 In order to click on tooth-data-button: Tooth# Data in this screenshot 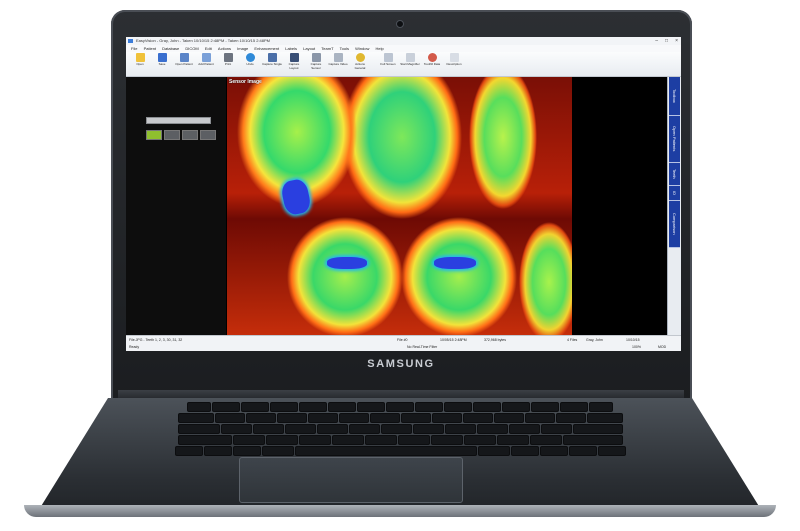, I will do `click(432, 63)`.